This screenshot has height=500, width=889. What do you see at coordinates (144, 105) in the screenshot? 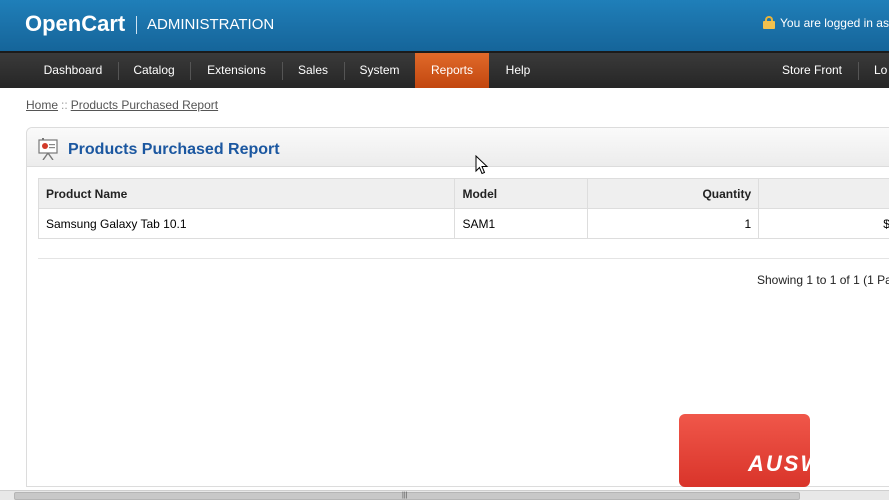
I see `breadcrumb-current: Products Purchased Report` at bounding box center [144, 105].